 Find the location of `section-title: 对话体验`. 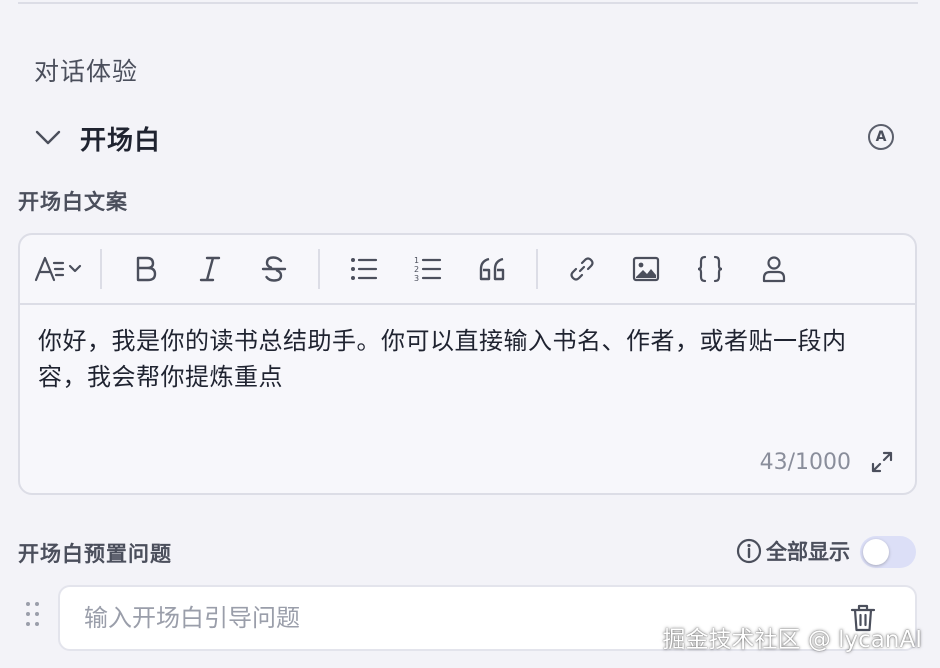

section-title: 对话体验 is located at coordinates (86, 71).